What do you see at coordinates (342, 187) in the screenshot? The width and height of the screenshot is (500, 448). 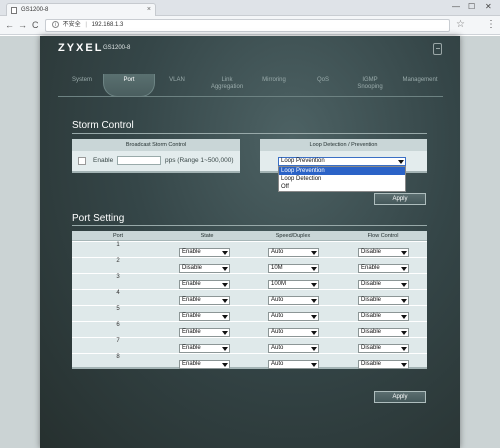 I see `option-off: Off` at bounding box center [342, 187].